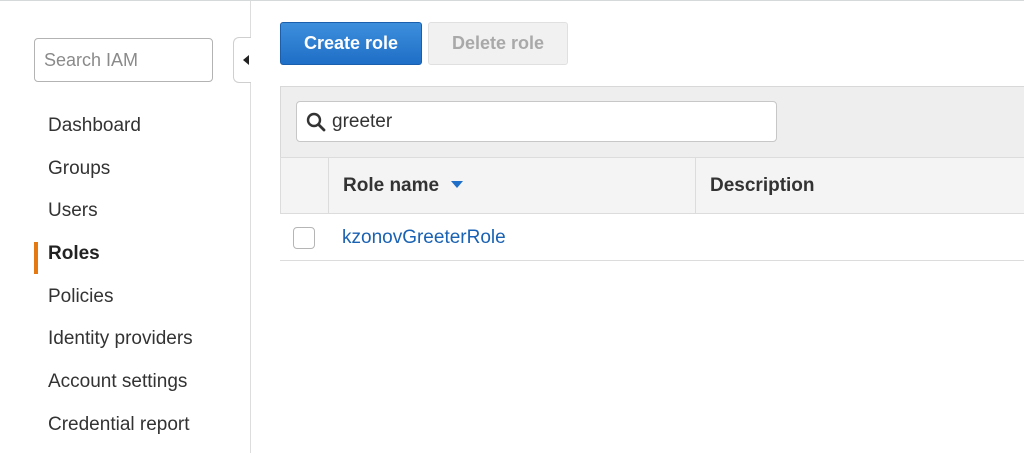  I want to click on role-name-link: kzonovGreeterRole, so click(424, 237).